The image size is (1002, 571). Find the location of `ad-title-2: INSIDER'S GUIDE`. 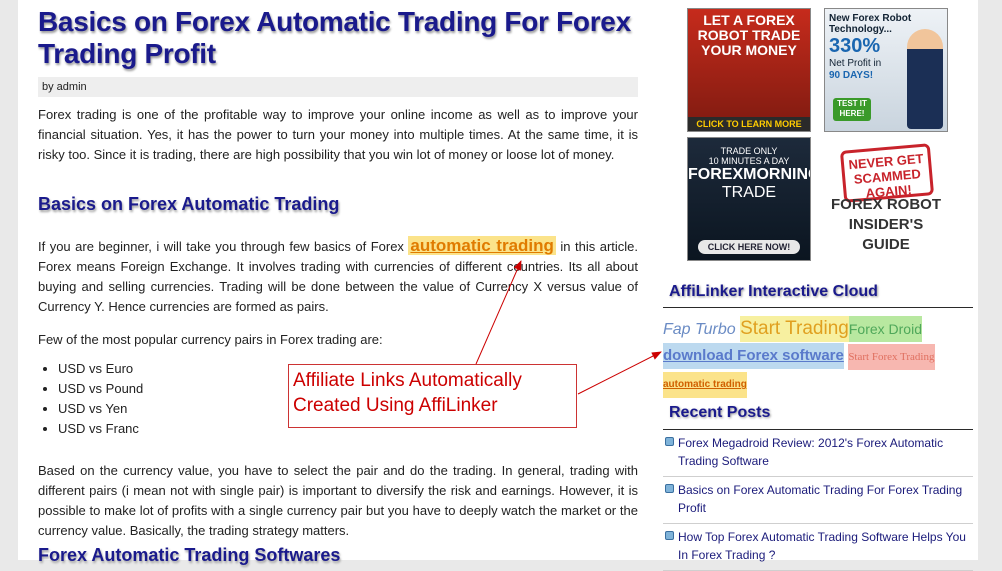

ad-title-2: INSIDER'S GUIDE is located at coordinates (886, 234).